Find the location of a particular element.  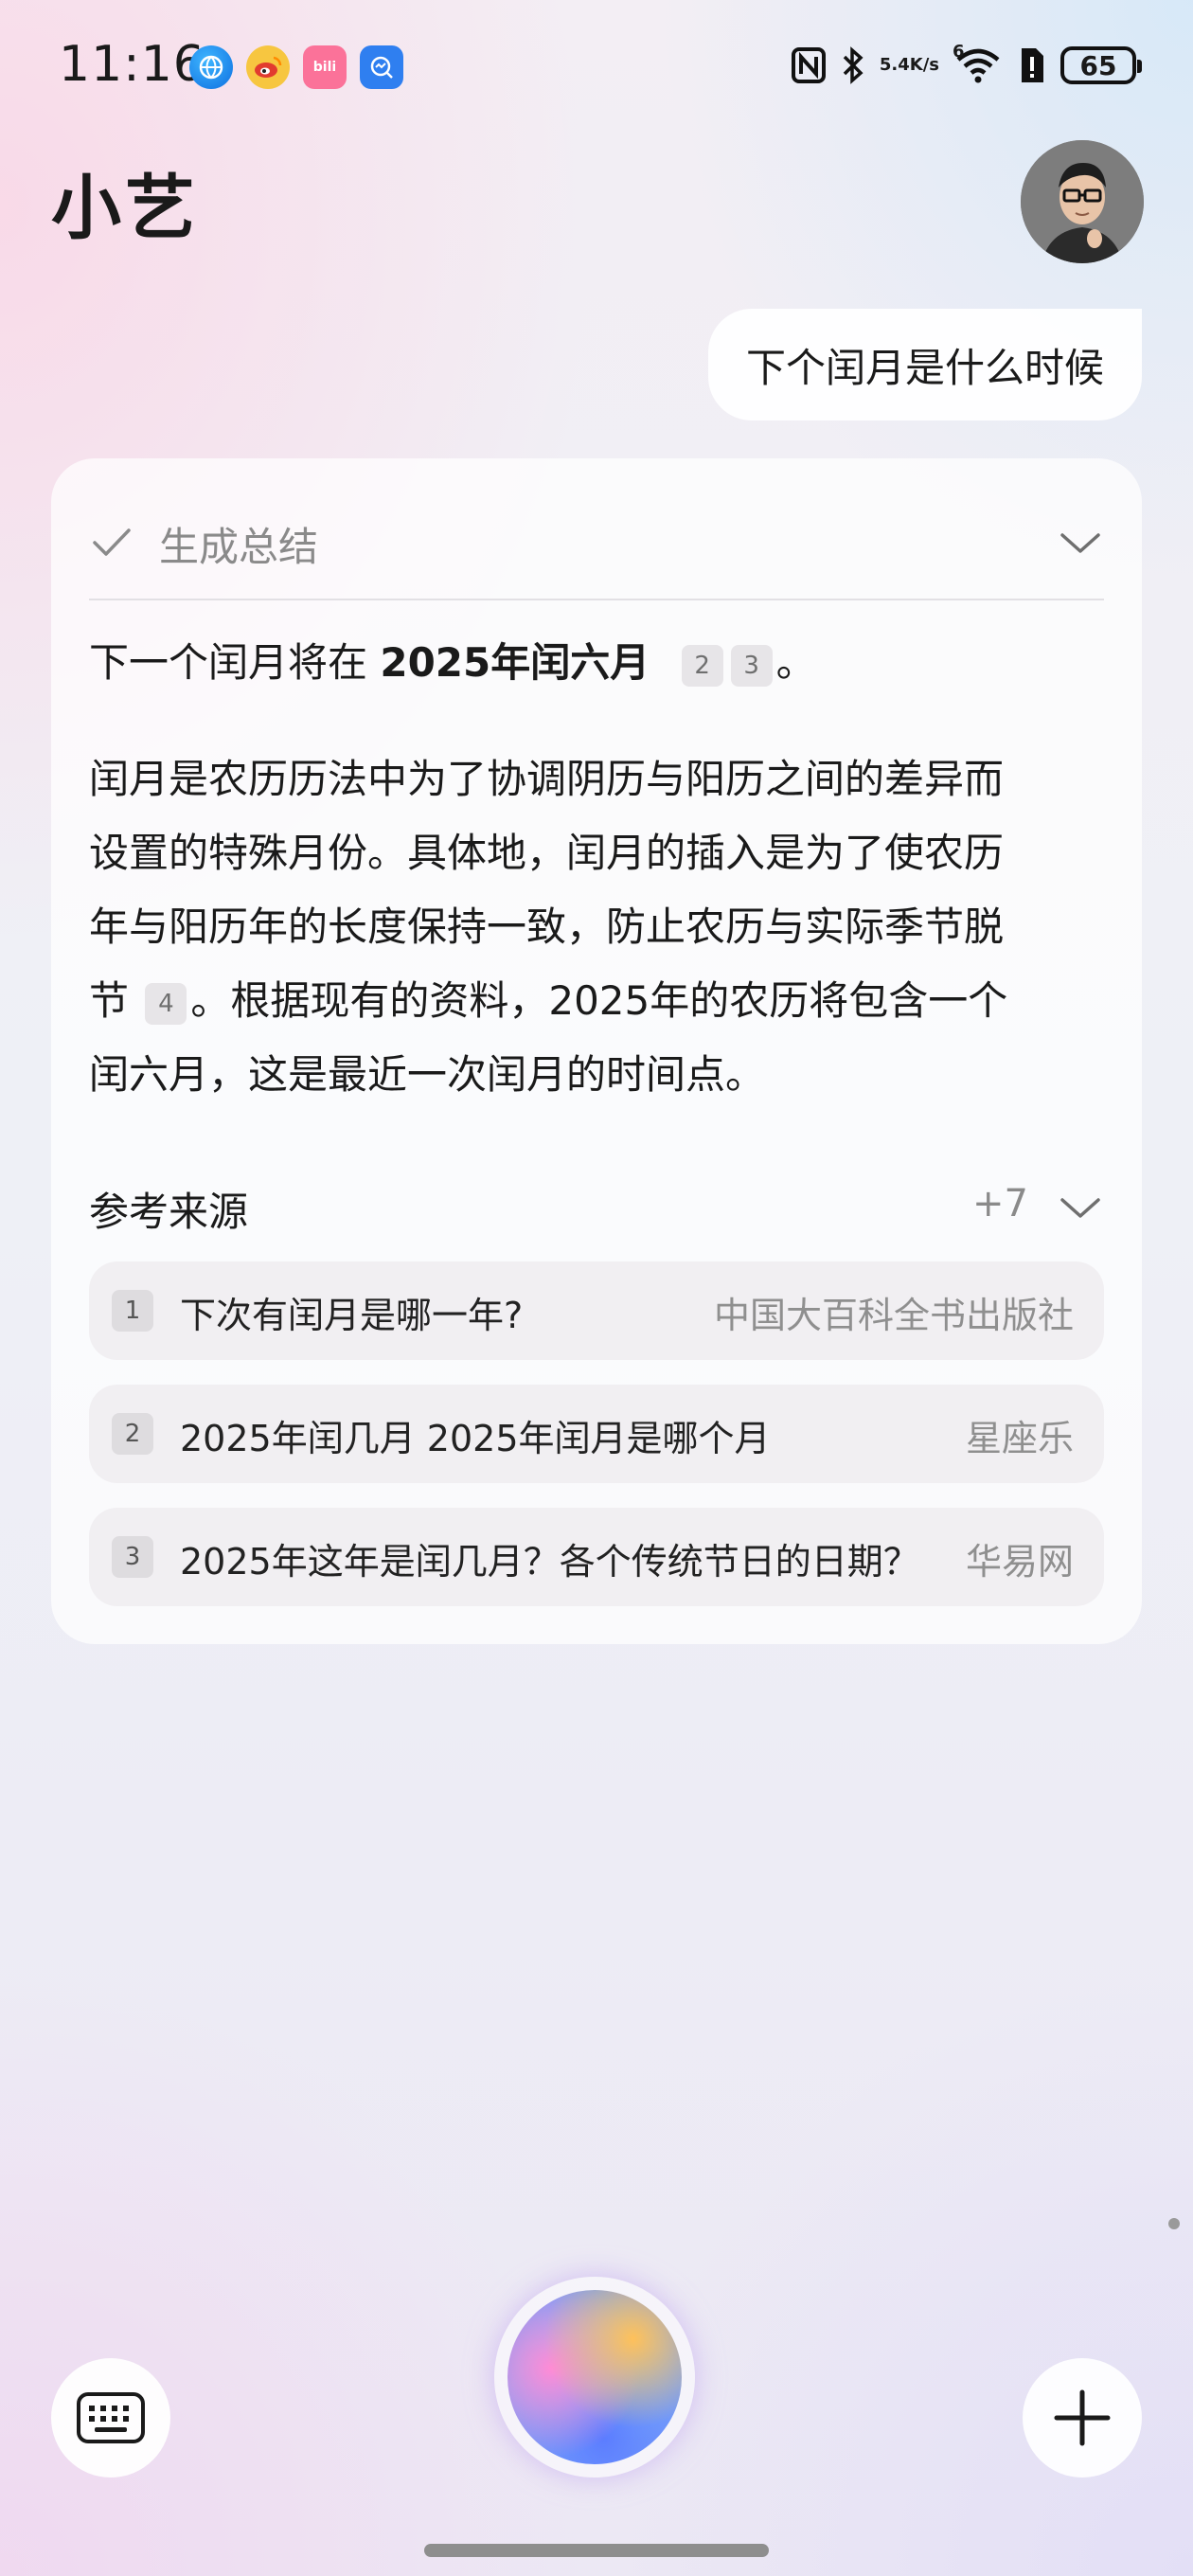

answer-body-text: 节 is located at coordinates (115, 1000).